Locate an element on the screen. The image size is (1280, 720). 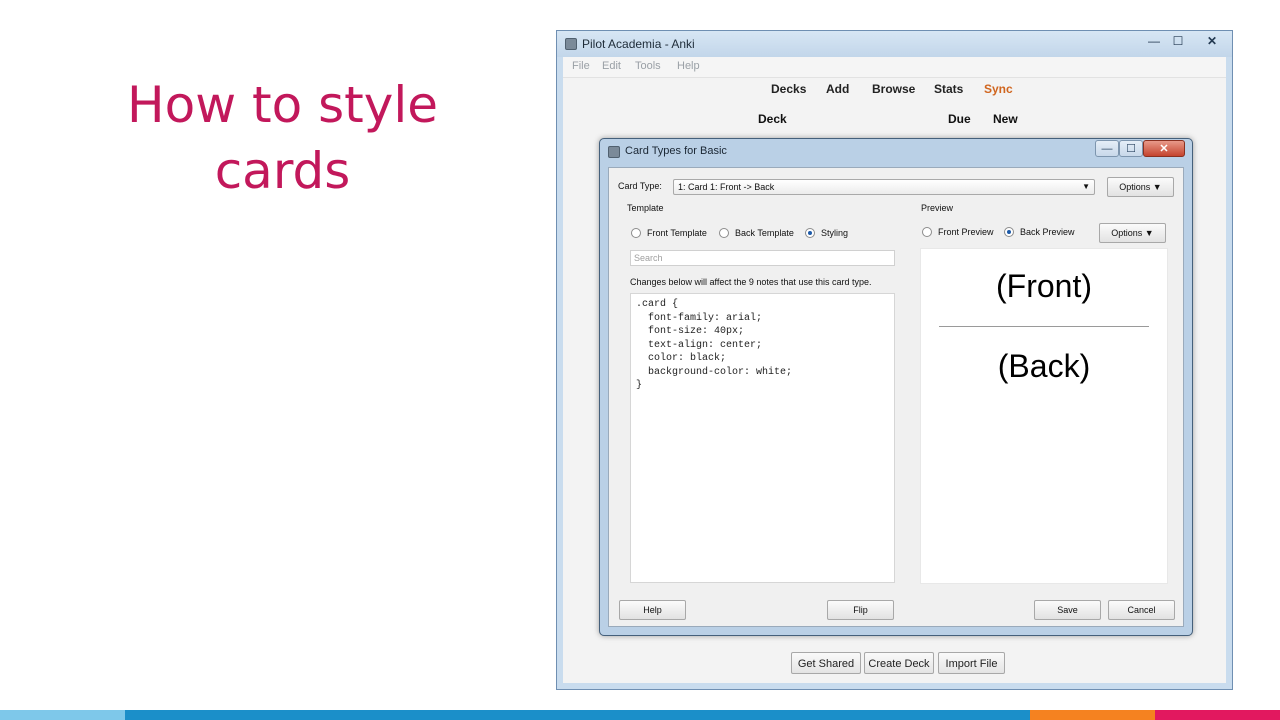
css-line: } is located at coordinates (639, 385).